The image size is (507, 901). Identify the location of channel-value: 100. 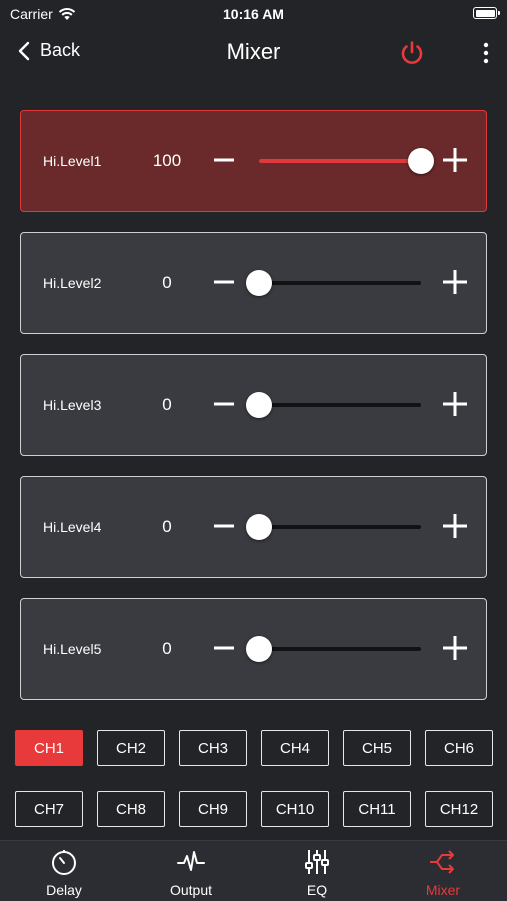
(167, 160).